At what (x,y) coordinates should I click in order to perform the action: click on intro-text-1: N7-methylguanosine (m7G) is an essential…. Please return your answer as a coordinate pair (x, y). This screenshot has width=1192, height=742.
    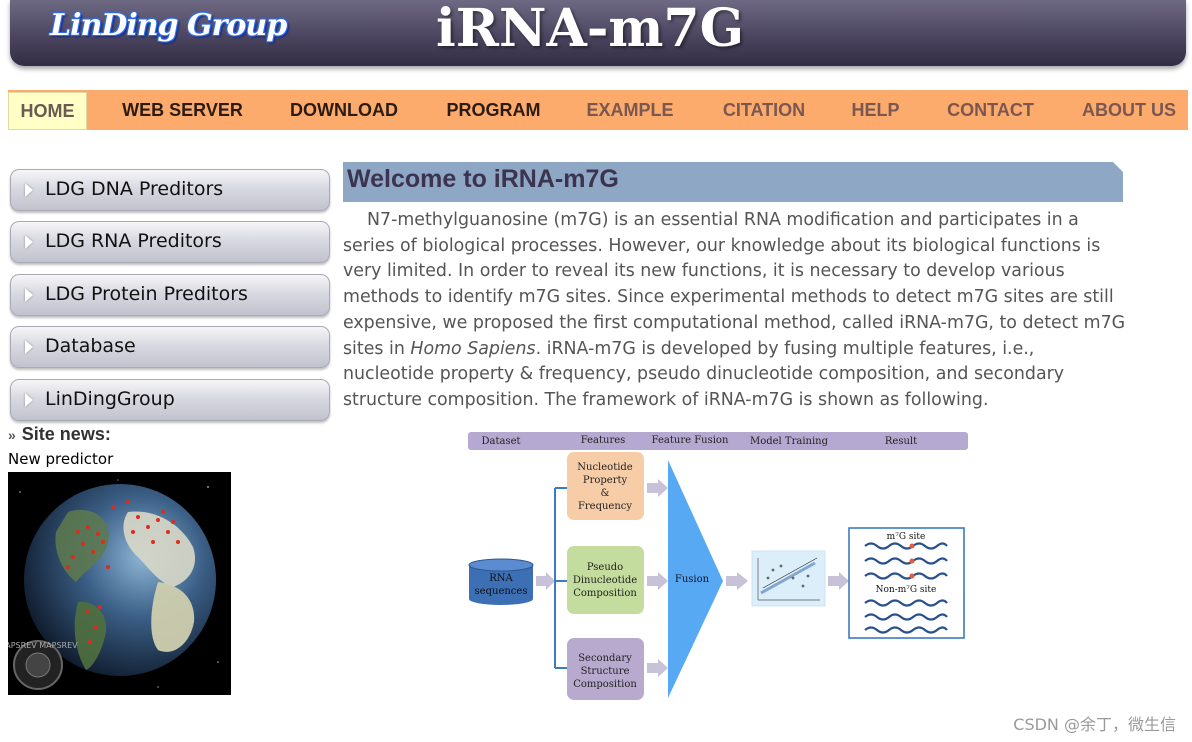
    Looking at the image, I should click on (734, 284).